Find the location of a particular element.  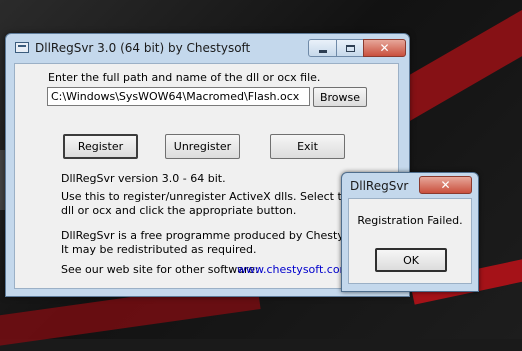

minimize-icon is located at coordinates (322, 51).